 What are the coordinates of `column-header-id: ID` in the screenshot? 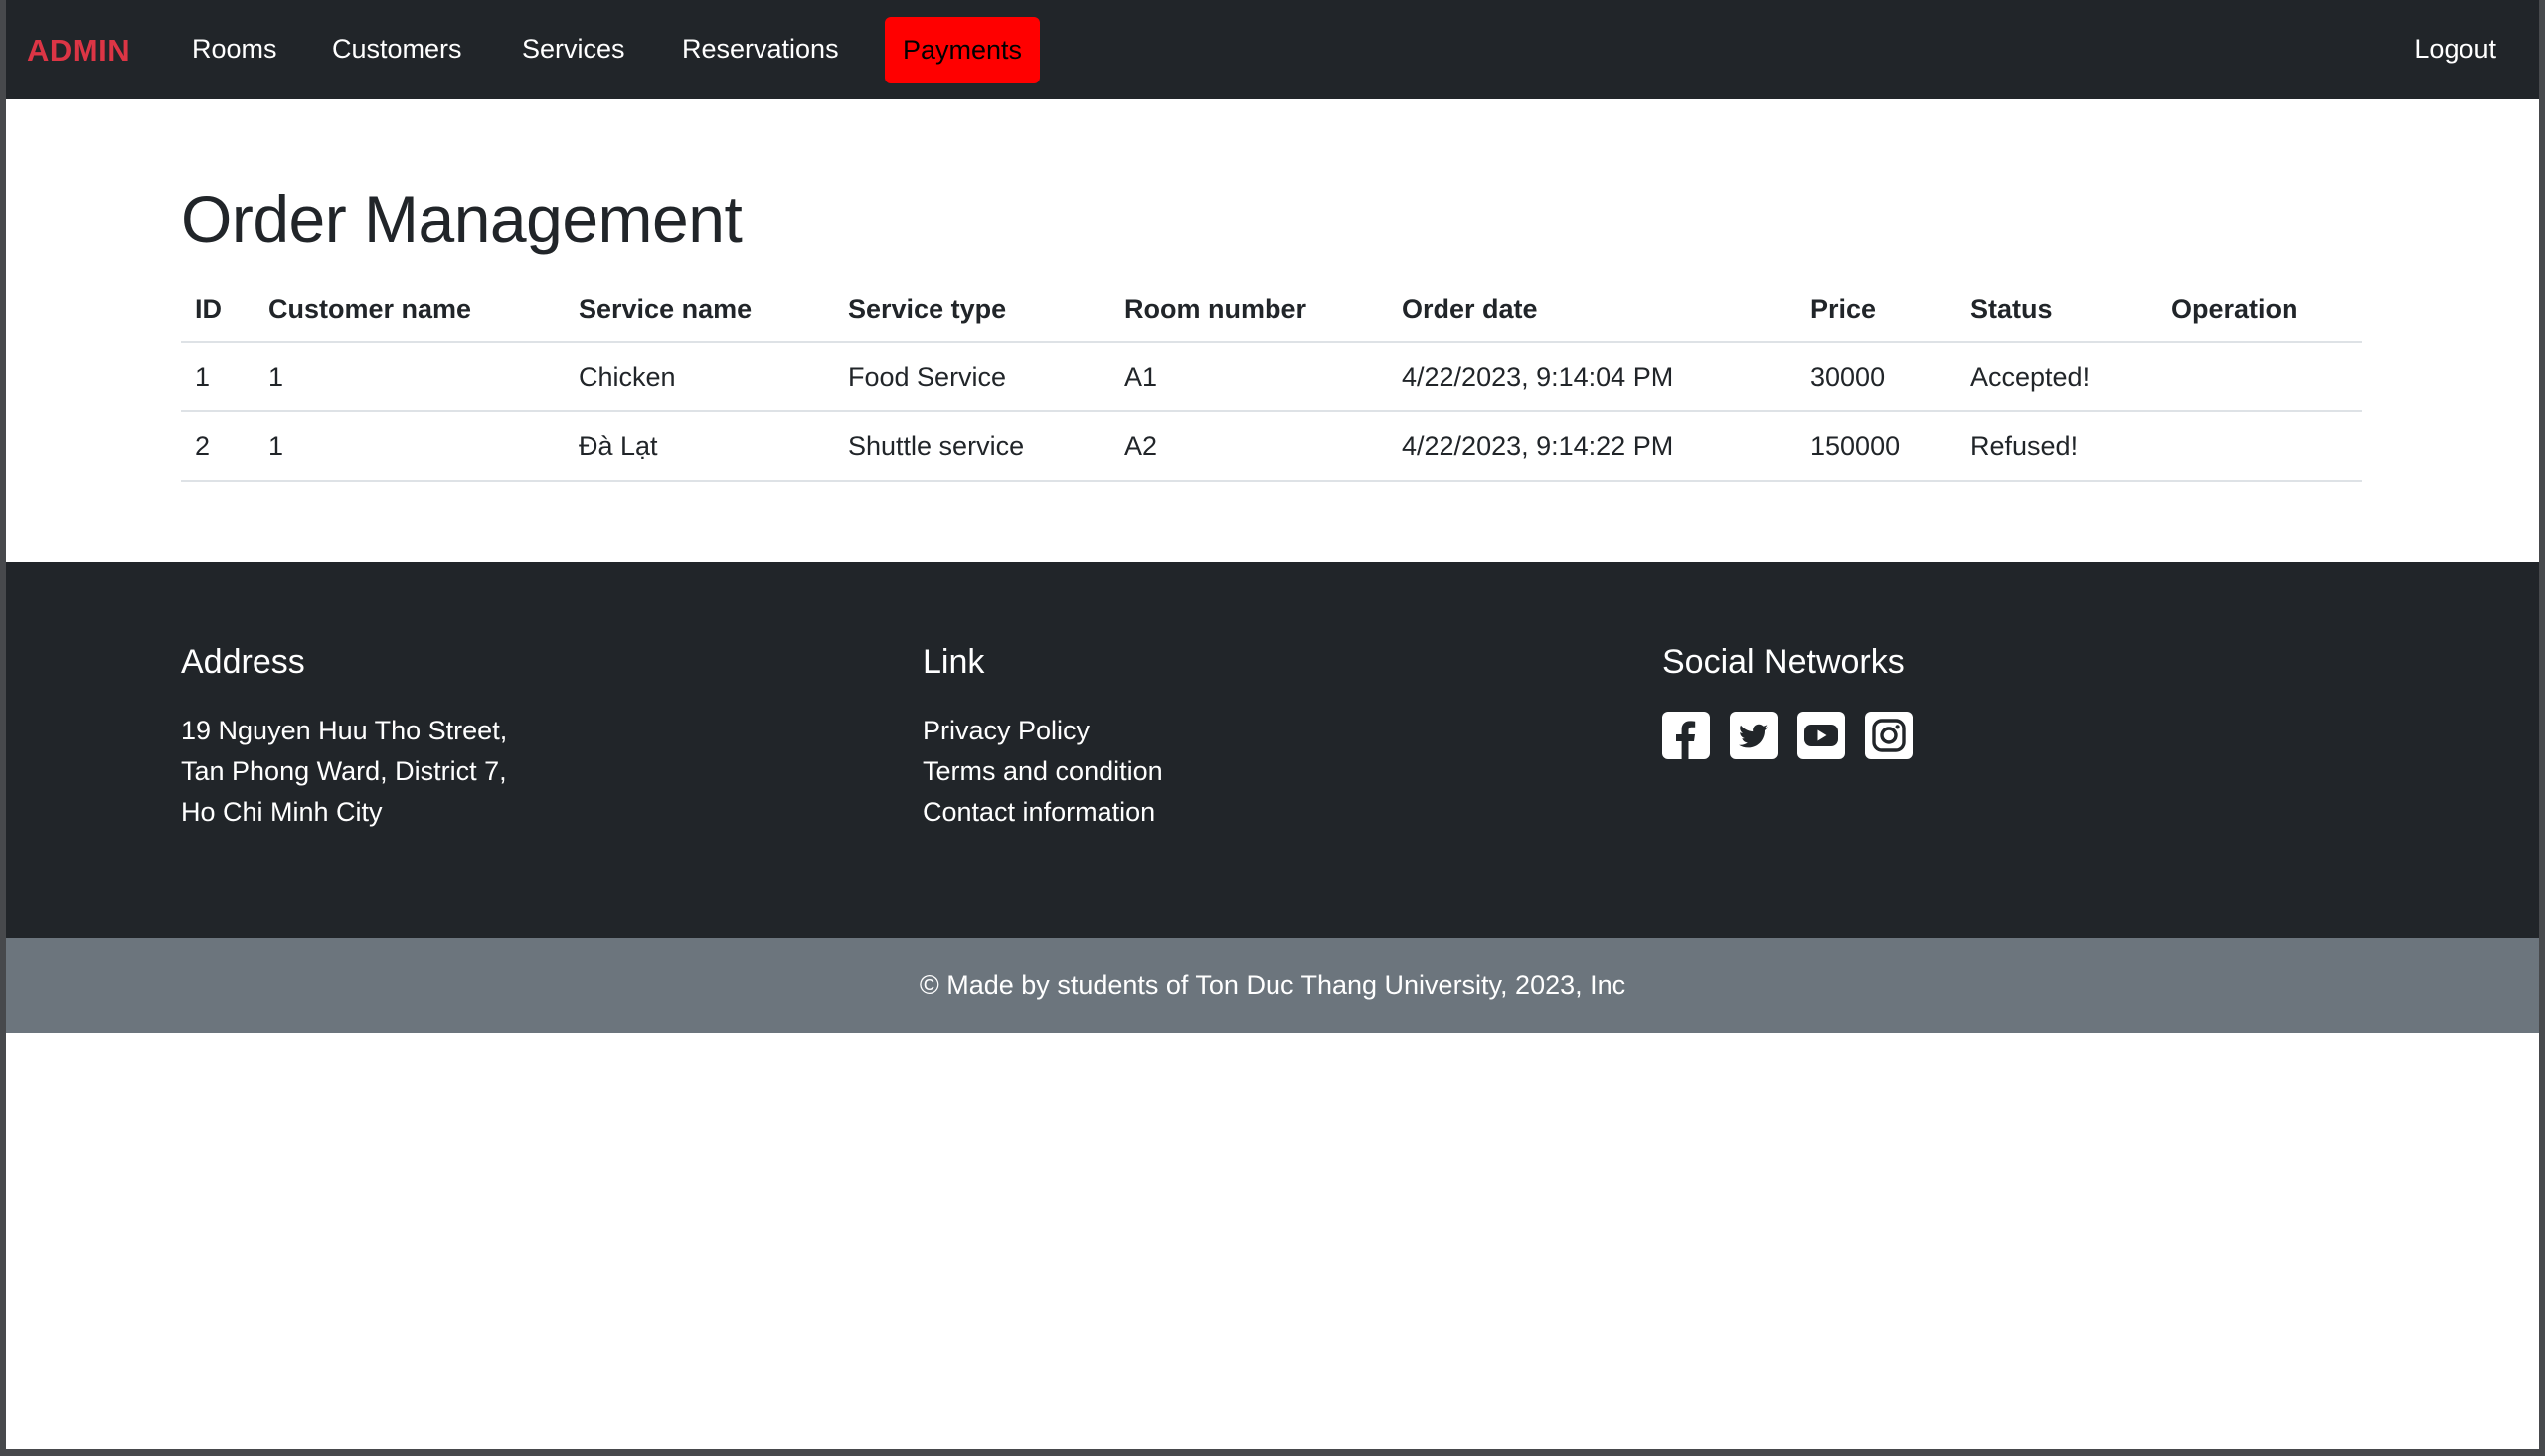 It's located at (217, 310).